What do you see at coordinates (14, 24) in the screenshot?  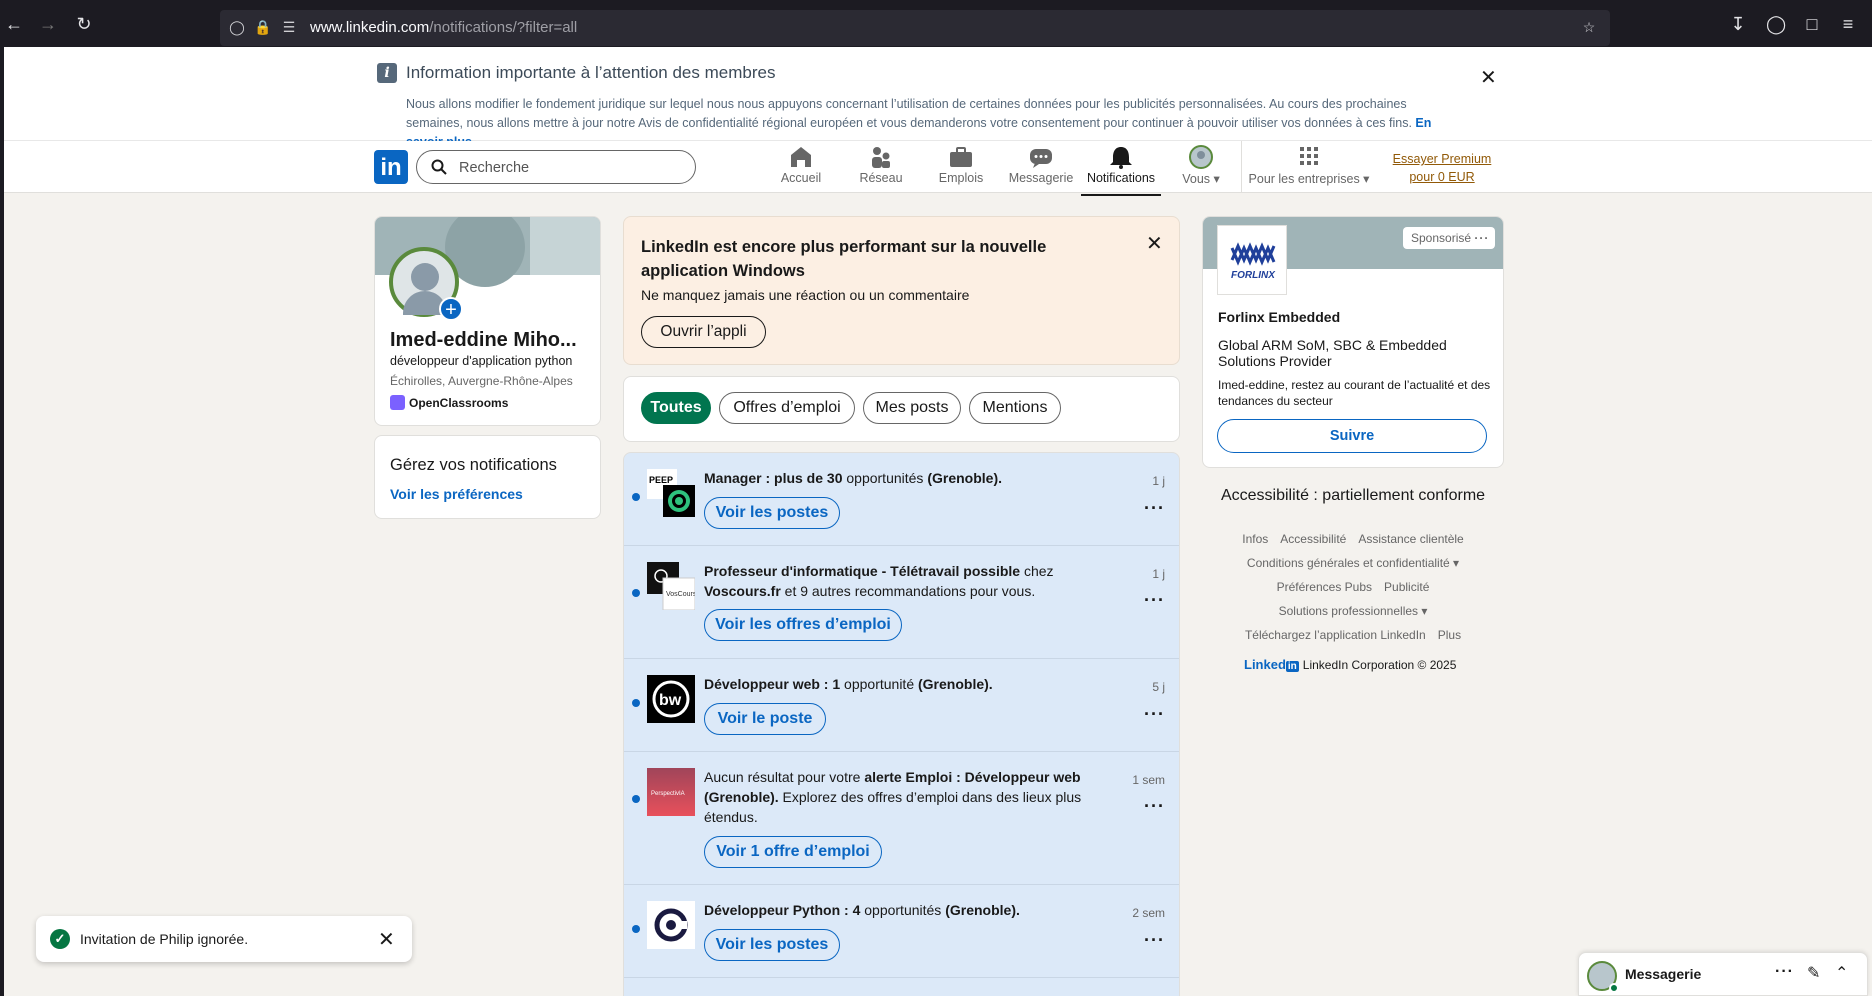 I see `back-icon: ←` at bounding box center [14, 24].